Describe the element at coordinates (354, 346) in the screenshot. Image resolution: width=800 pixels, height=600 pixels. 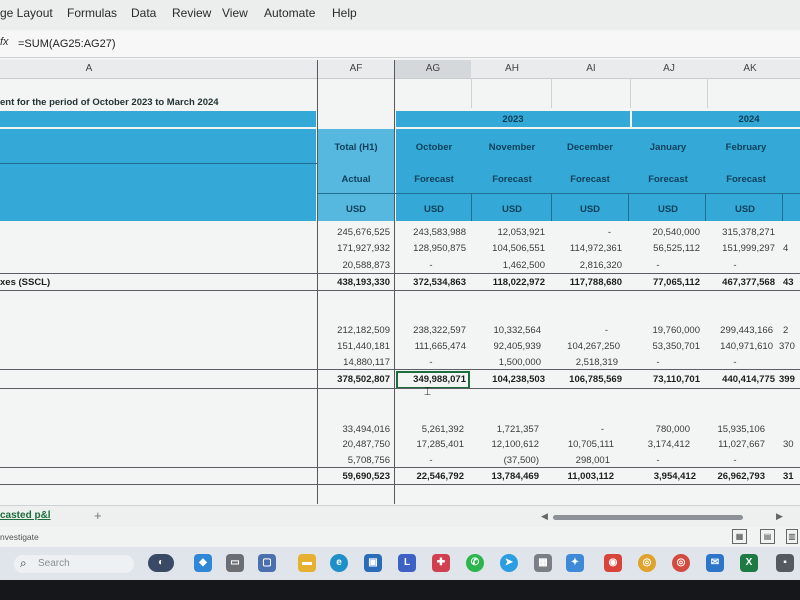
I see `table-cell: 151,440,181` at that location.